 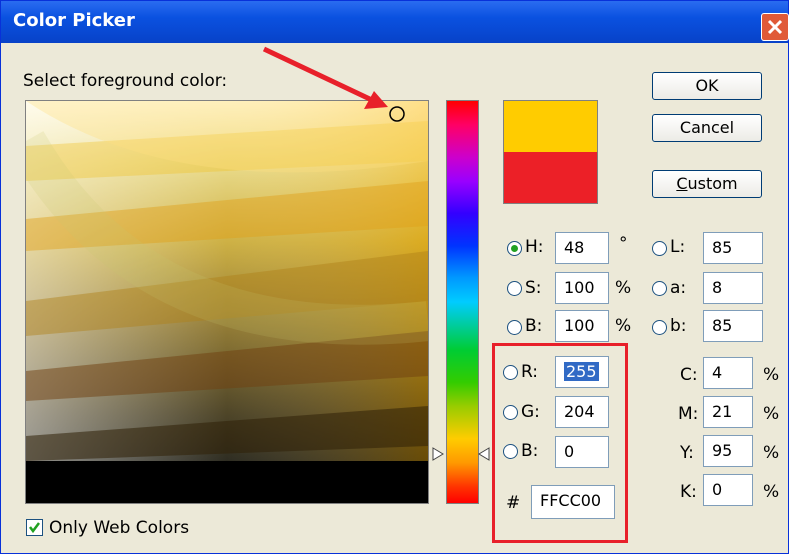 I want to click on hex-label: #, so click(x=513, y=503).